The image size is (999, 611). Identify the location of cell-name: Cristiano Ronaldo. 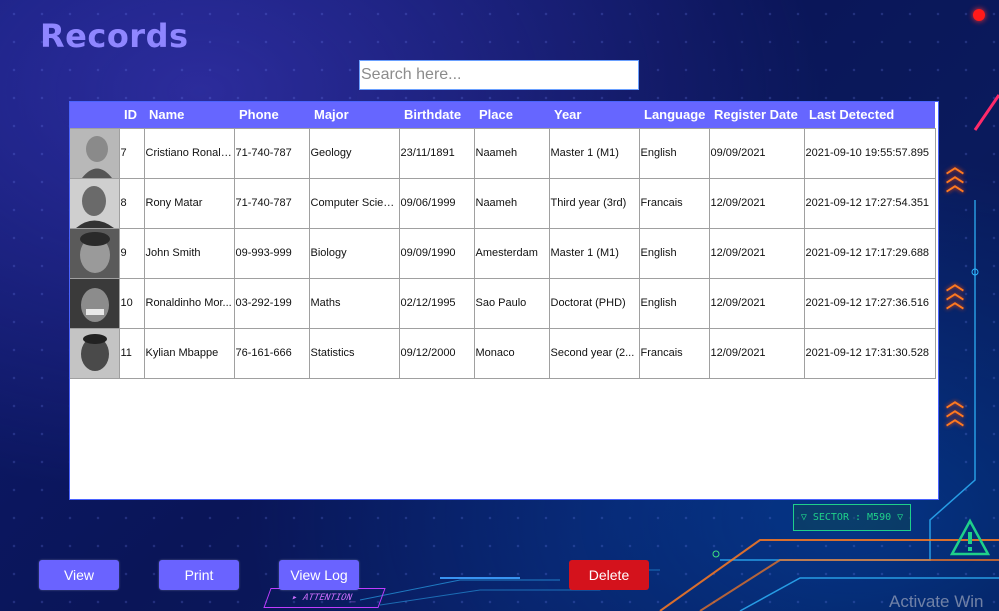
(189, 153).